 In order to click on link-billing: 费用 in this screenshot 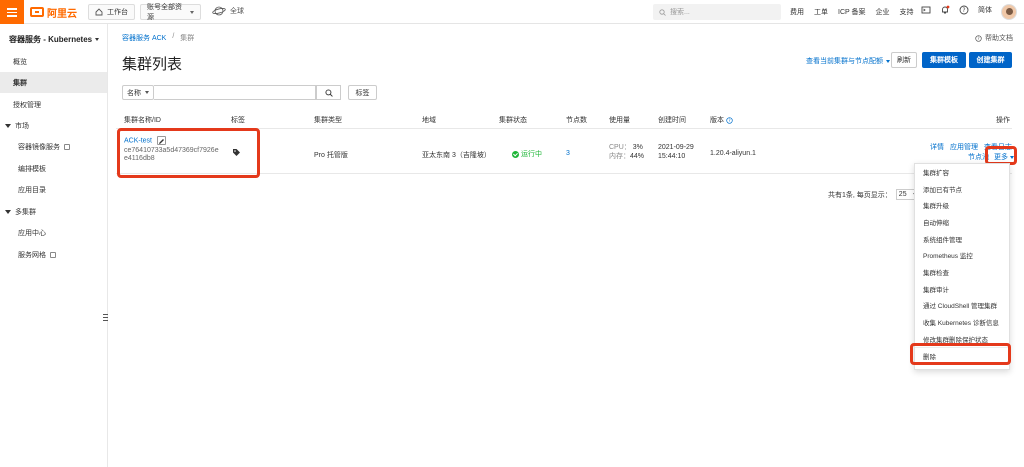, I will do `click(797, 12)`.